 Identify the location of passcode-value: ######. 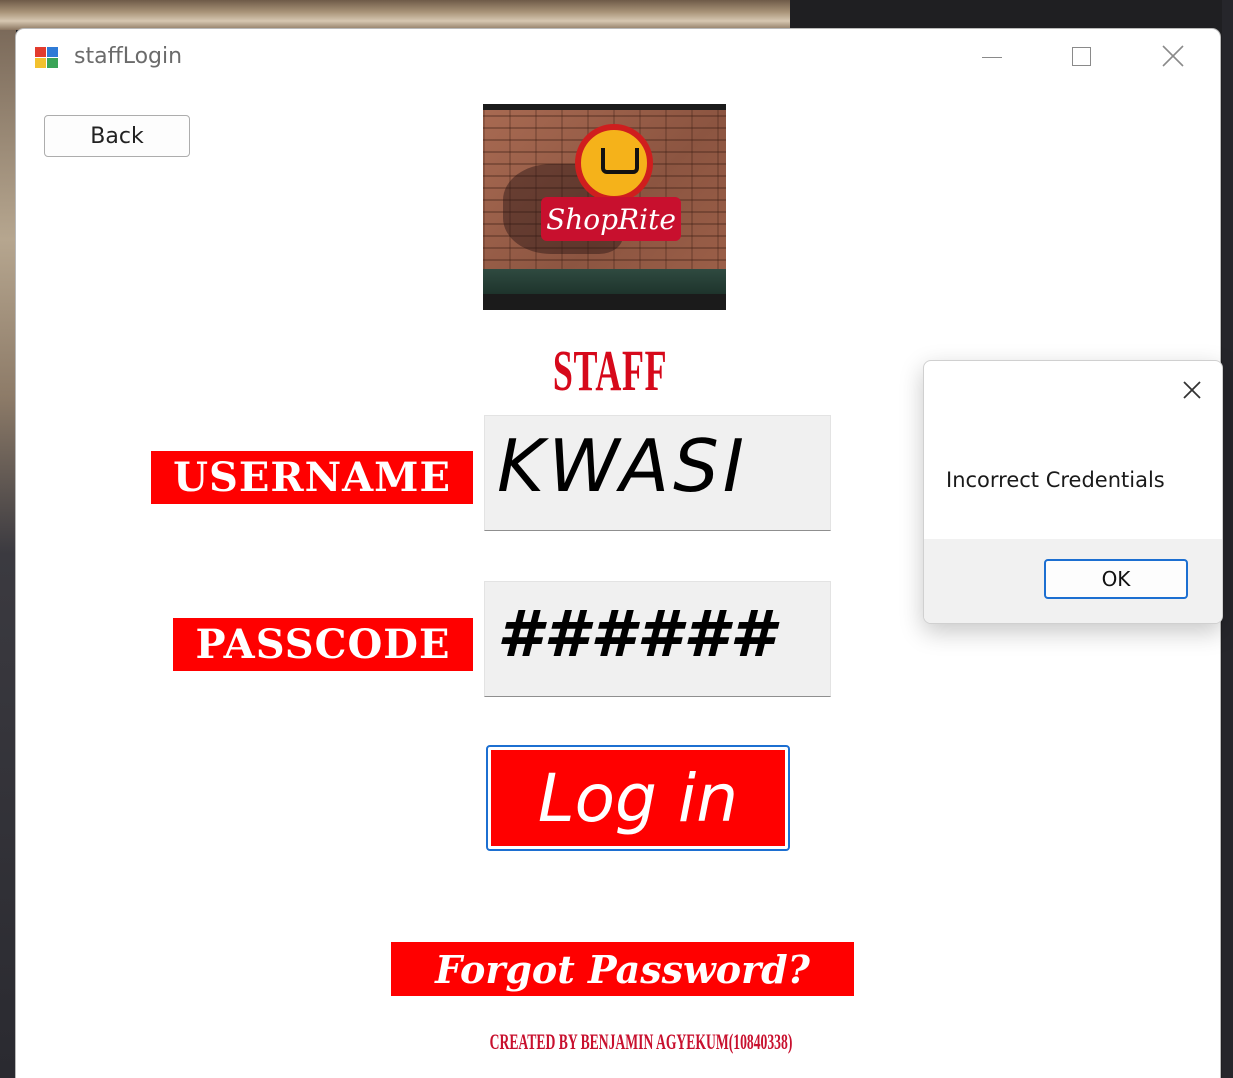
(637, 635).